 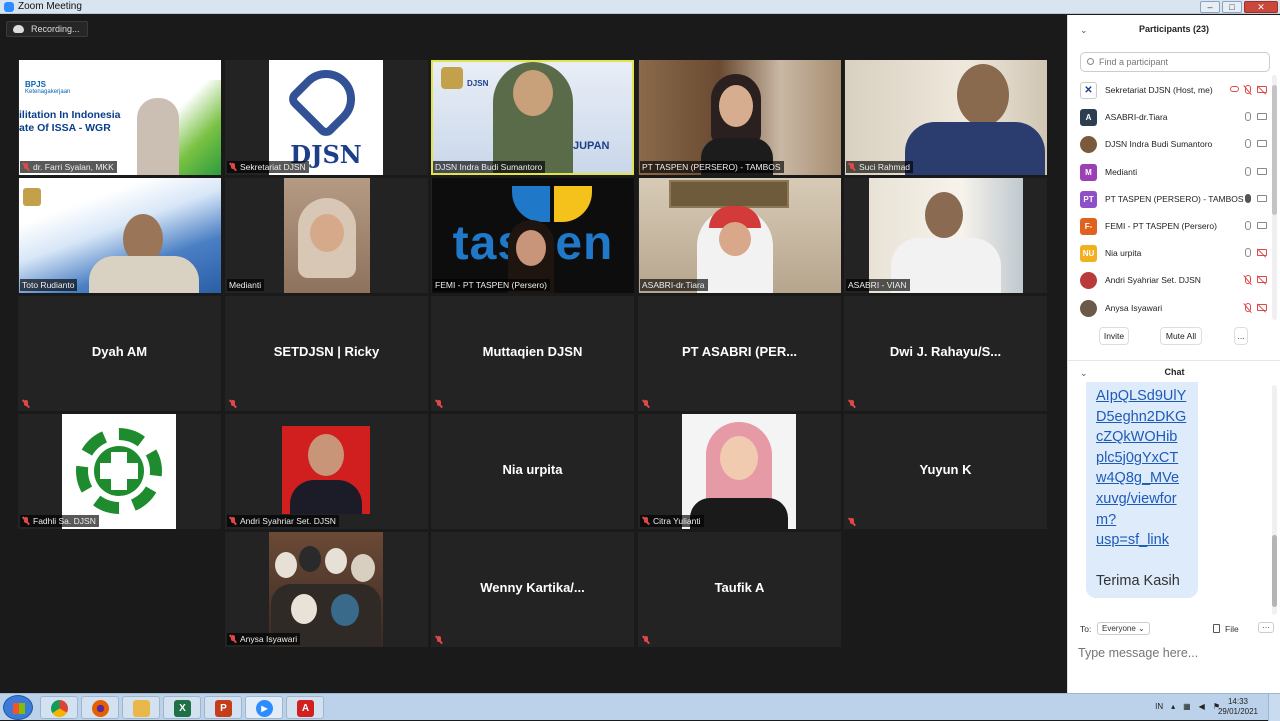 What do you see at coordinates (1114, 336) in the screenshot?
I see `invite-button: Invite` at bounding box center [1114, 336].